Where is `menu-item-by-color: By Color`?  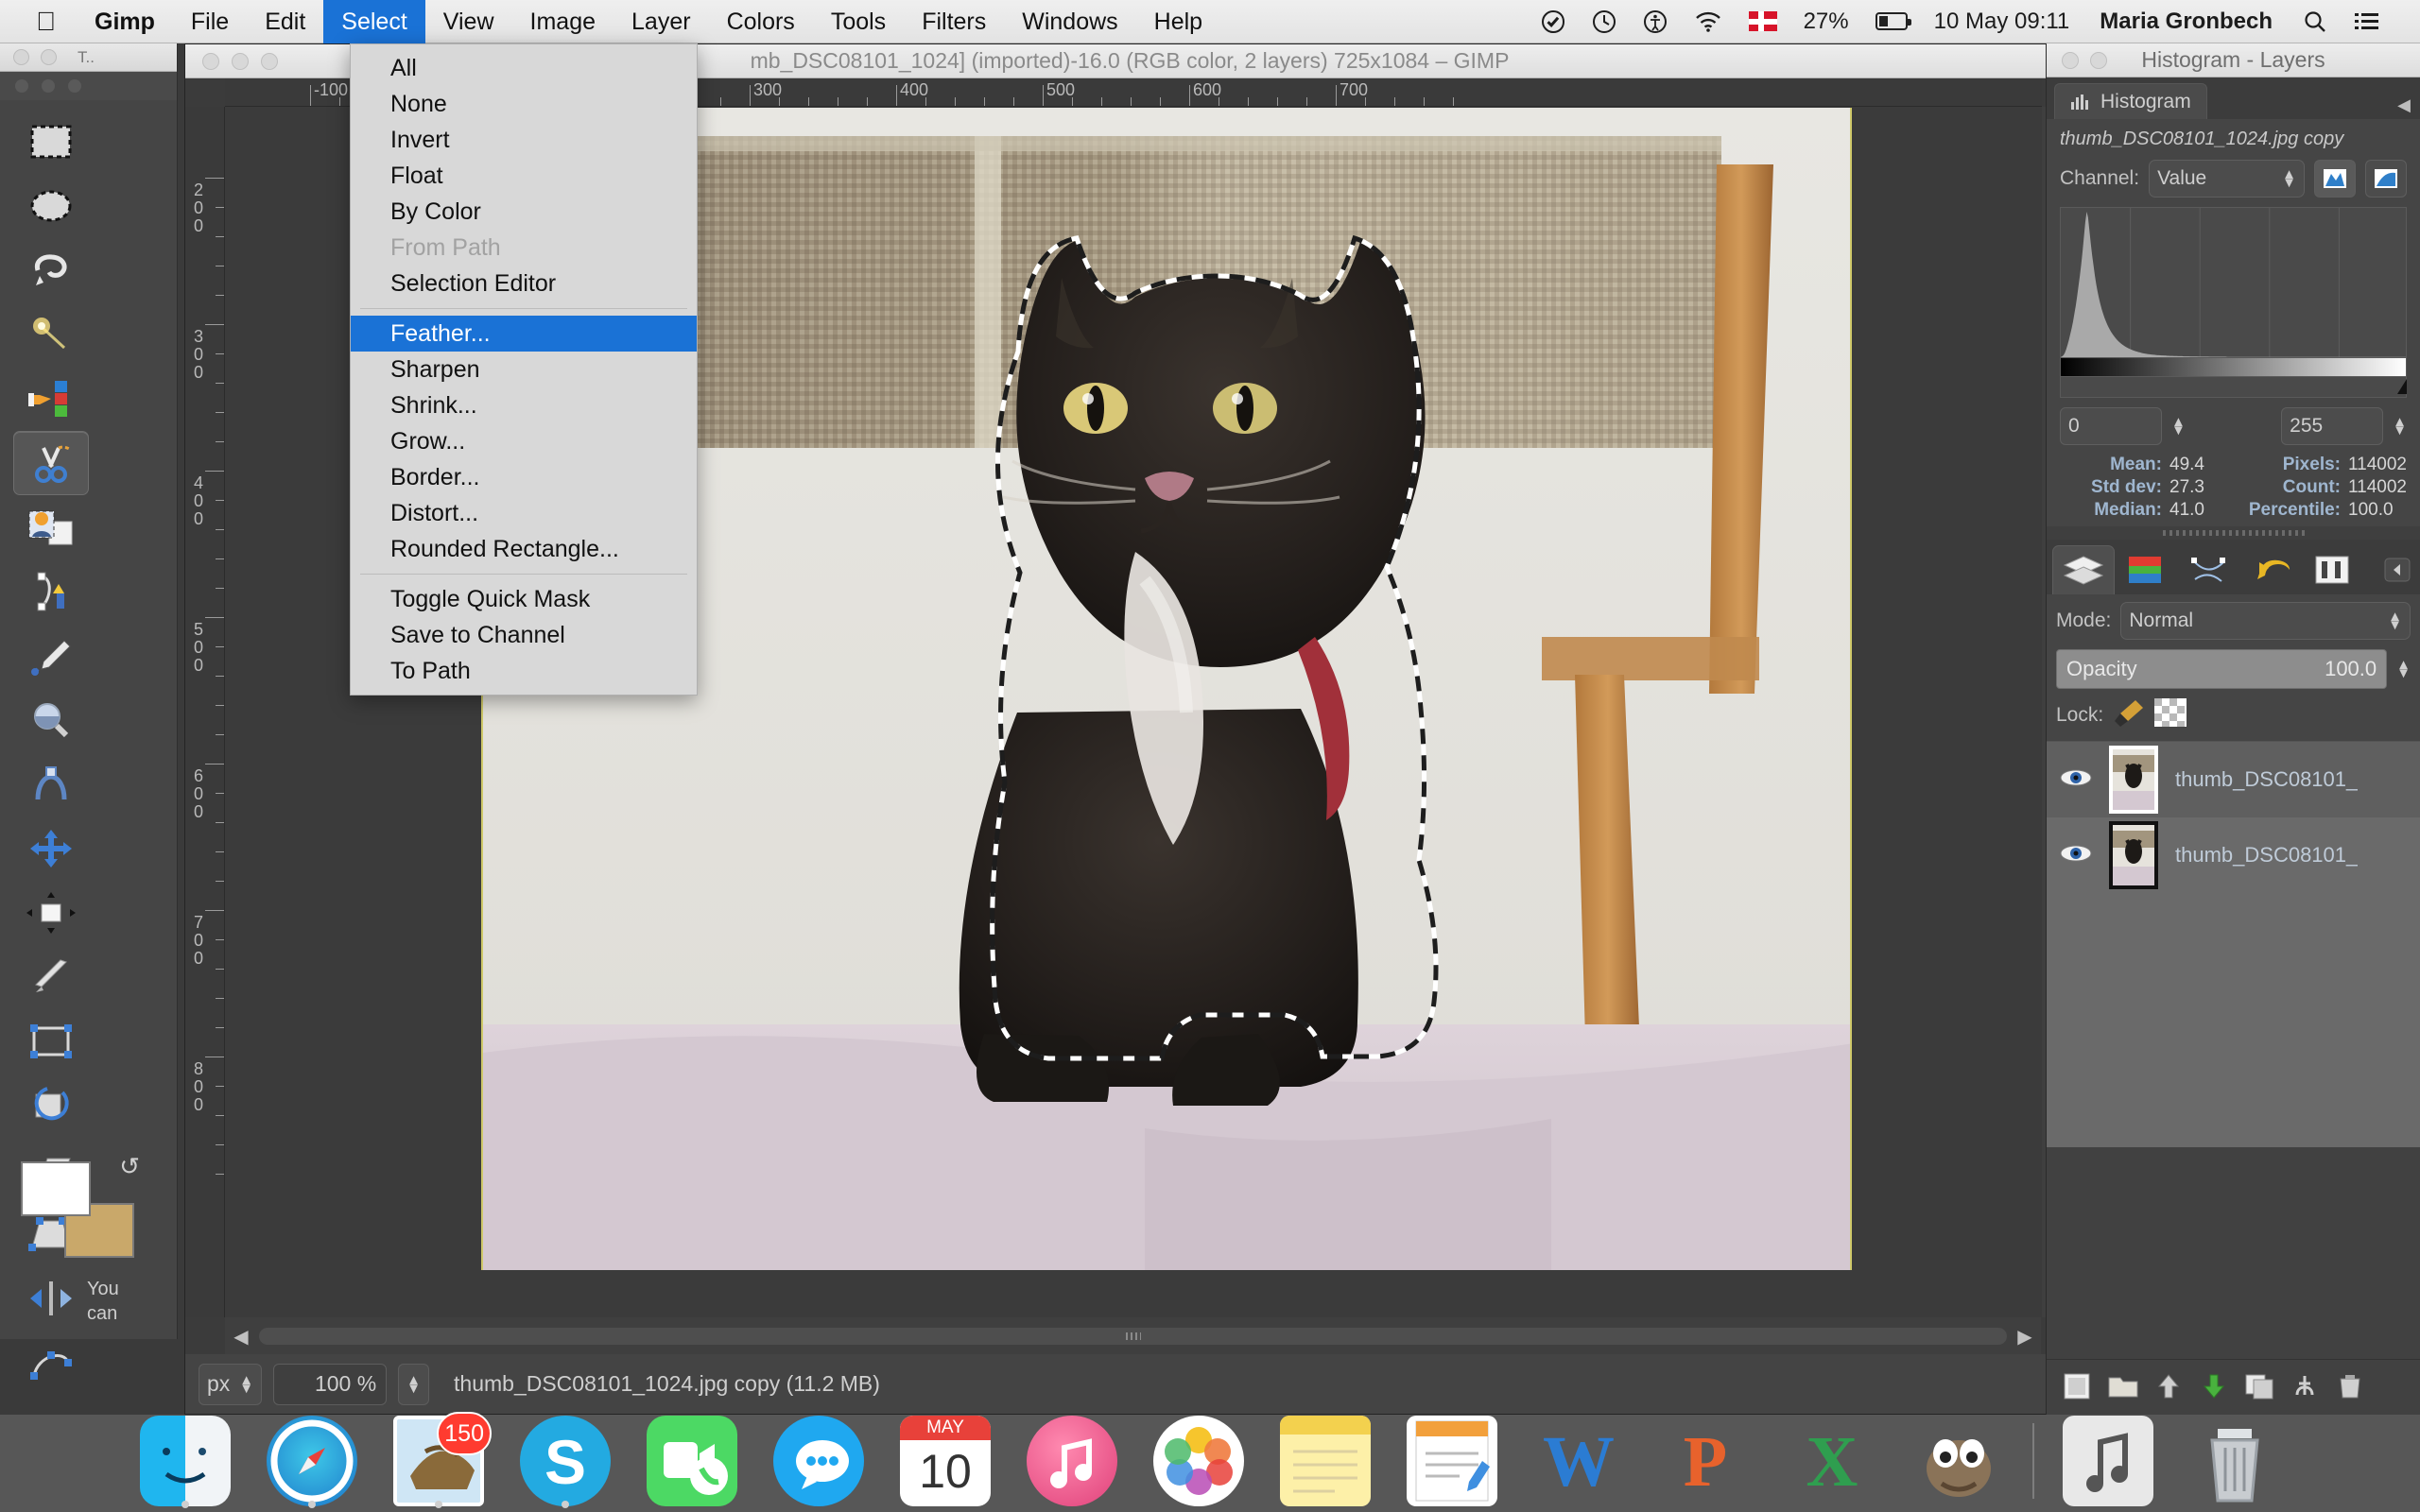 menu-item-by-color: By Color is located at coordinates (524, 212).